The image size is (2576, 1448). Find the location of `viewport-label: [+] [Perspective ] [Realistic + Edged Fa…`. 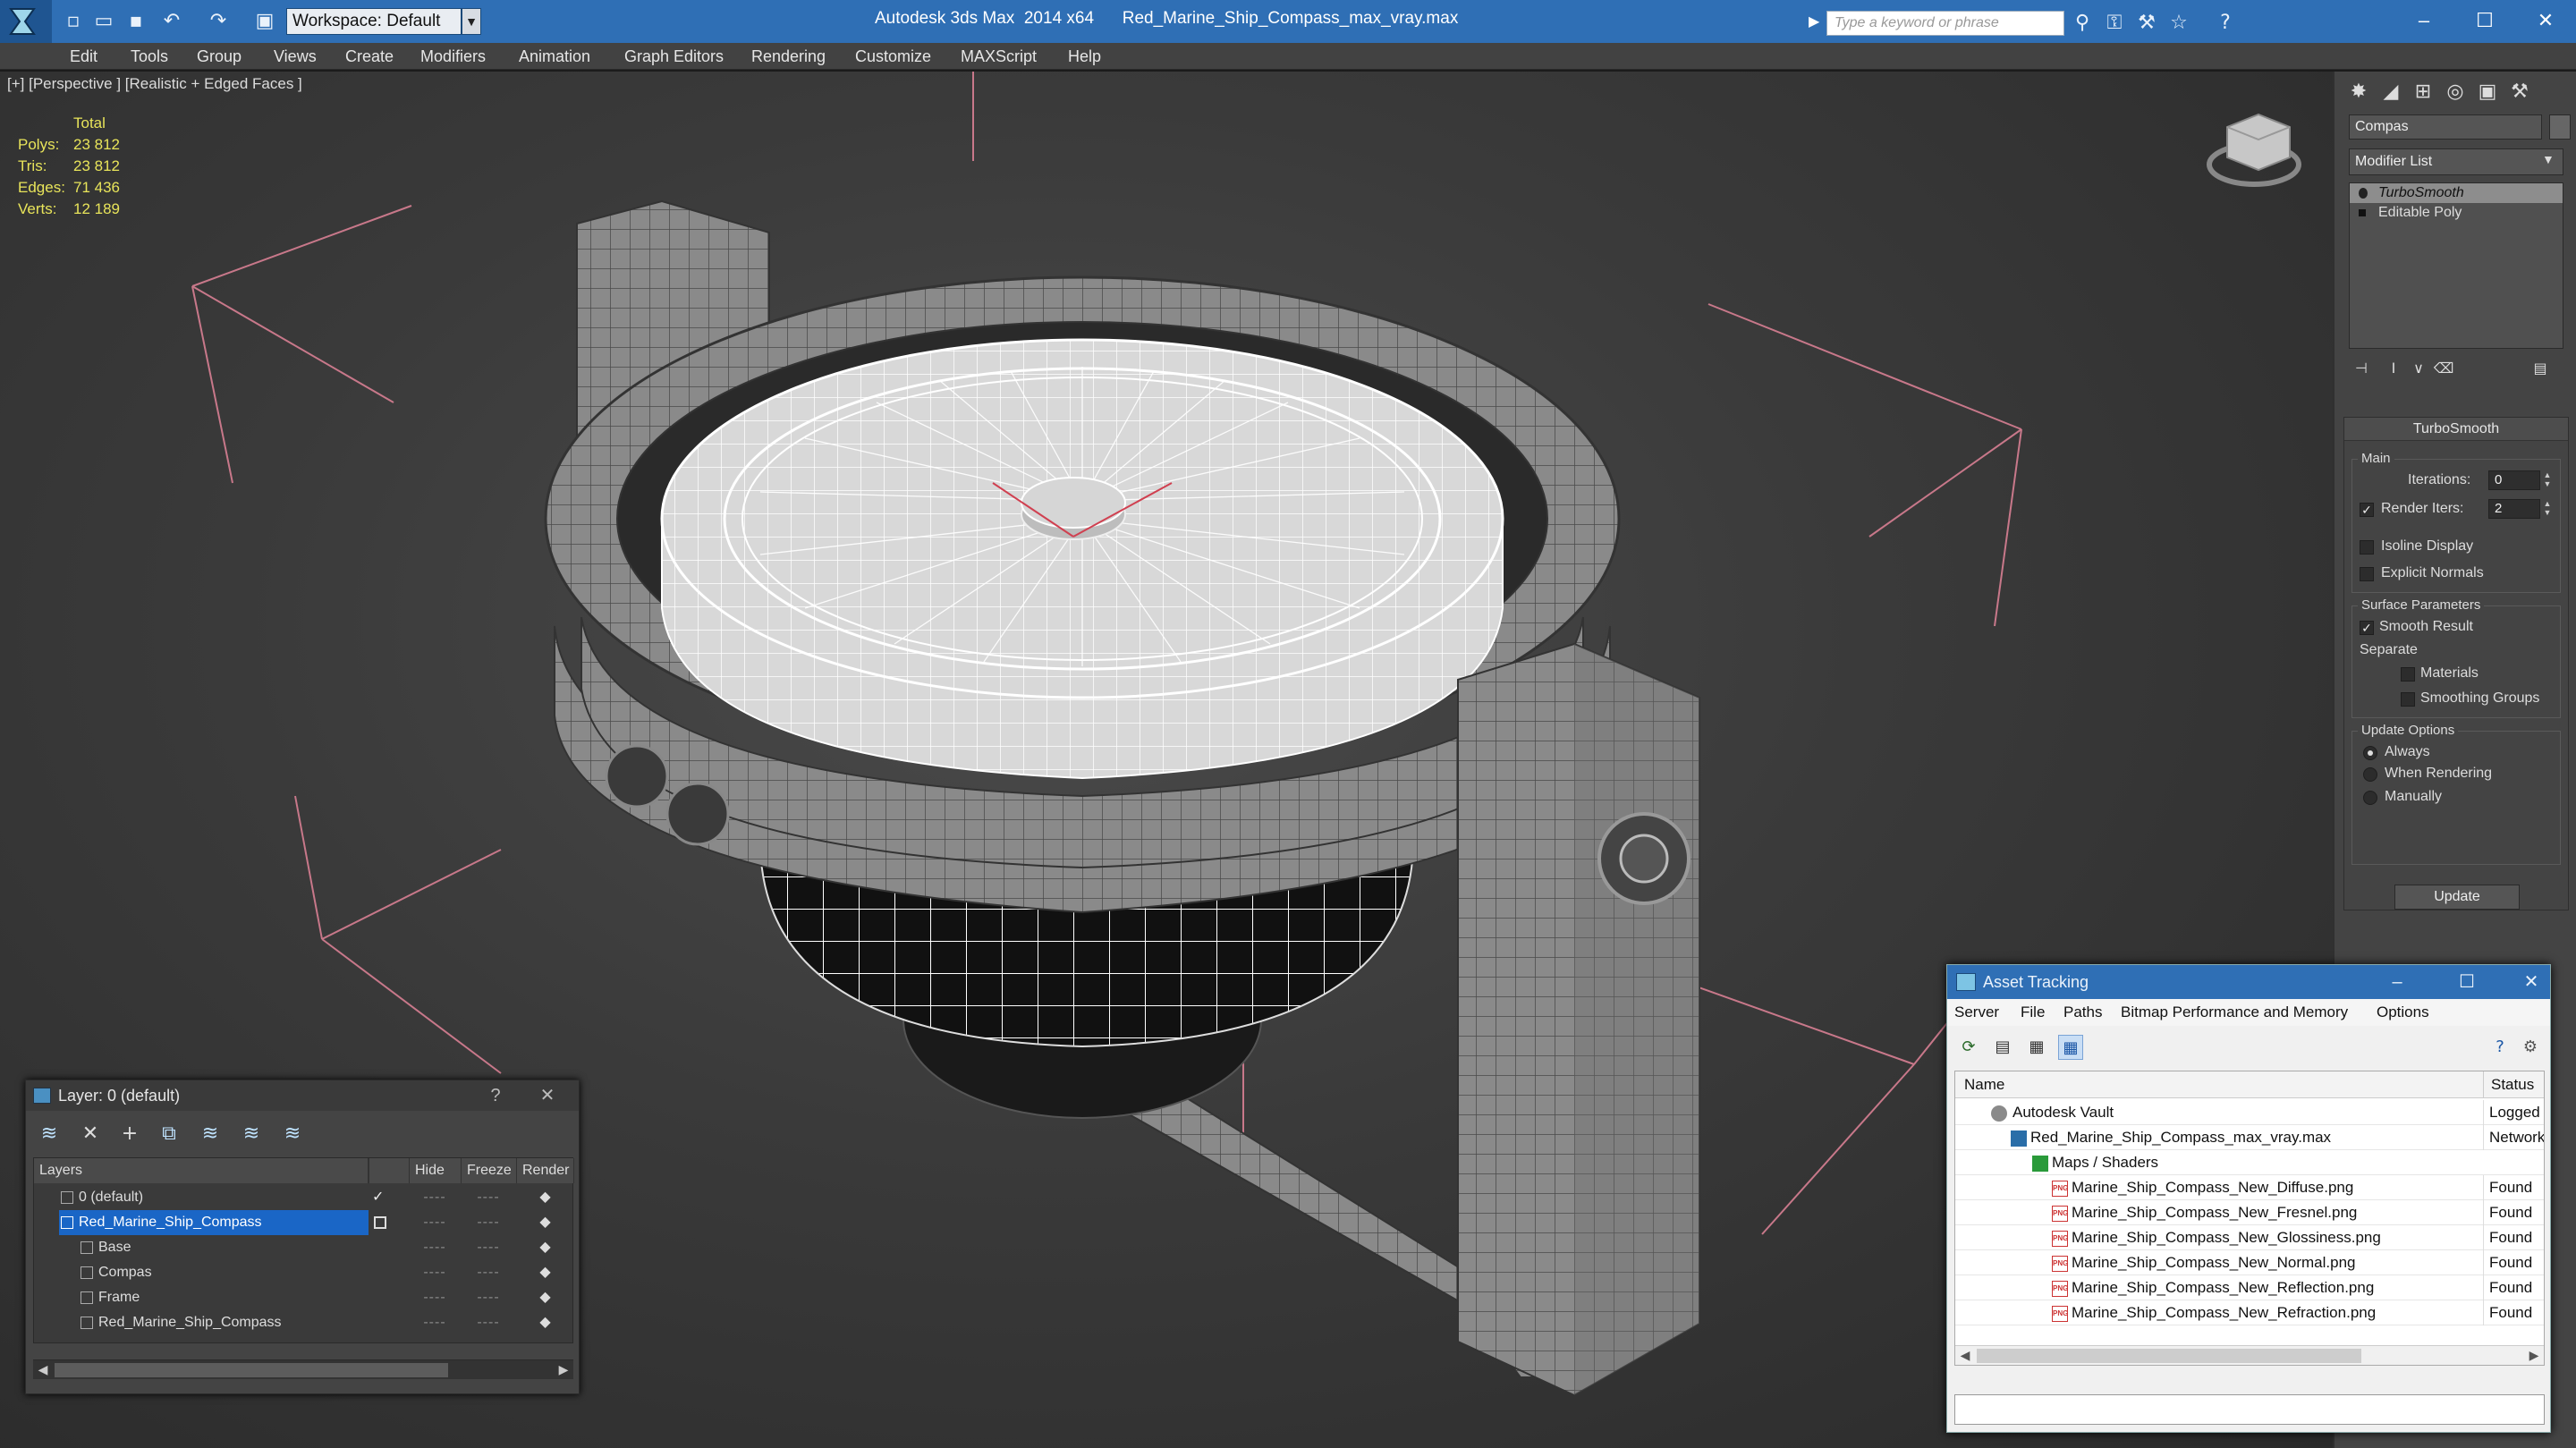

viewport-label: [+] [Perspective ] [Realistic + Edged Fa… is located at coordinates (154, 84).